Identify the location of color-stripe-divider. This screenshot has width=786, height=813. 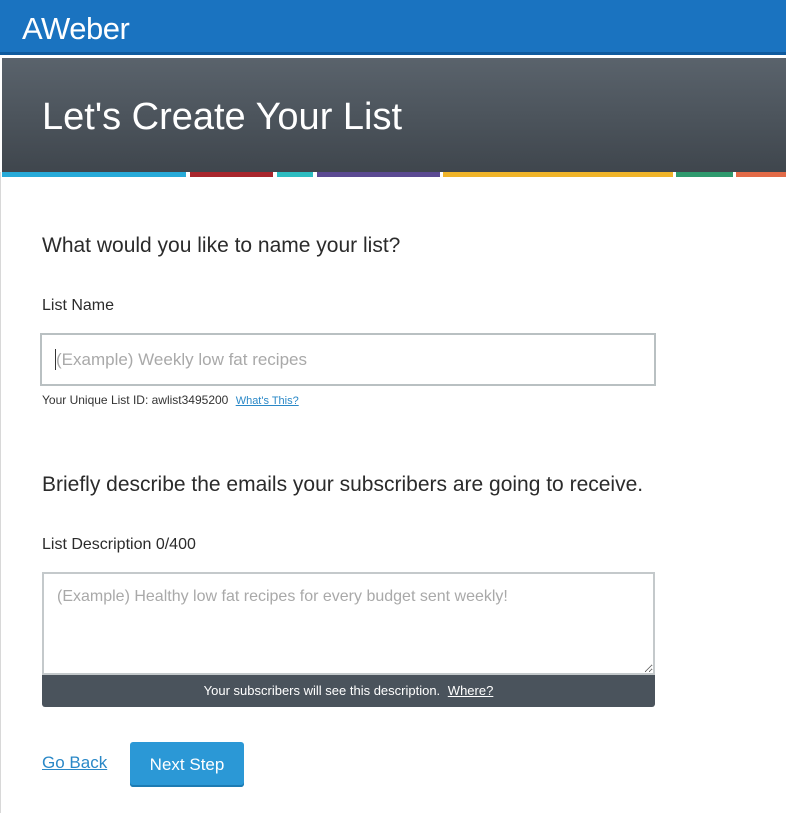
(394, 174).